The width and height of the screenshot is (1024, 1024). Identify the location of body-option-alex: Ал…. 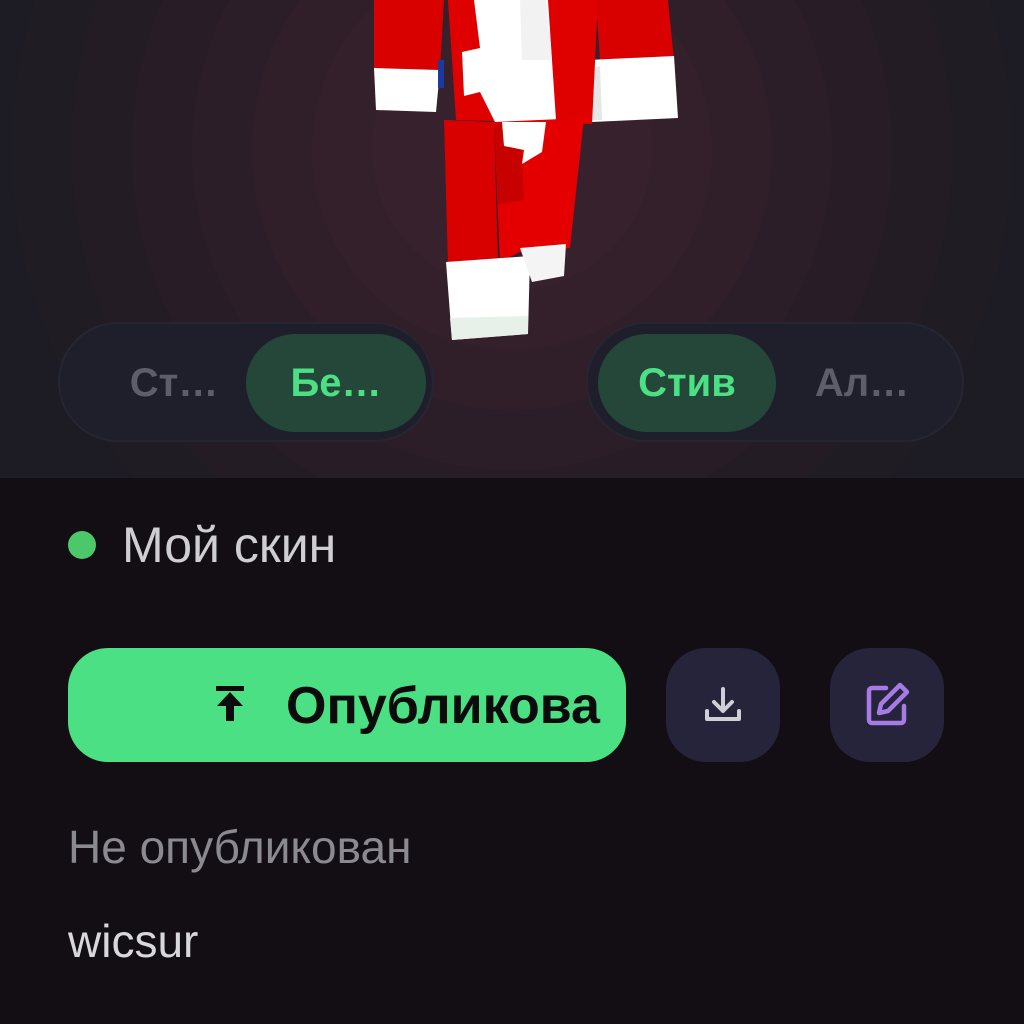
(862, 383).